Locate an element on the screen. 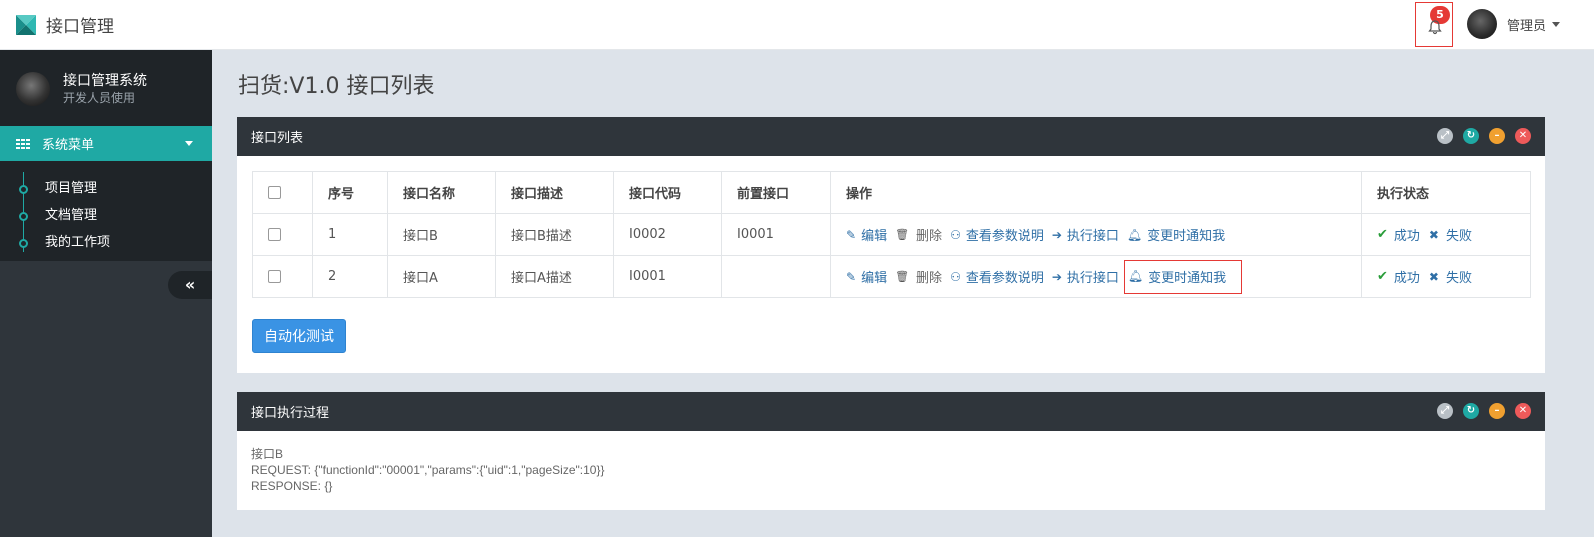 The image size is (1594, 537). user-menu: 管理员 is located at coordinates (1514, 24).